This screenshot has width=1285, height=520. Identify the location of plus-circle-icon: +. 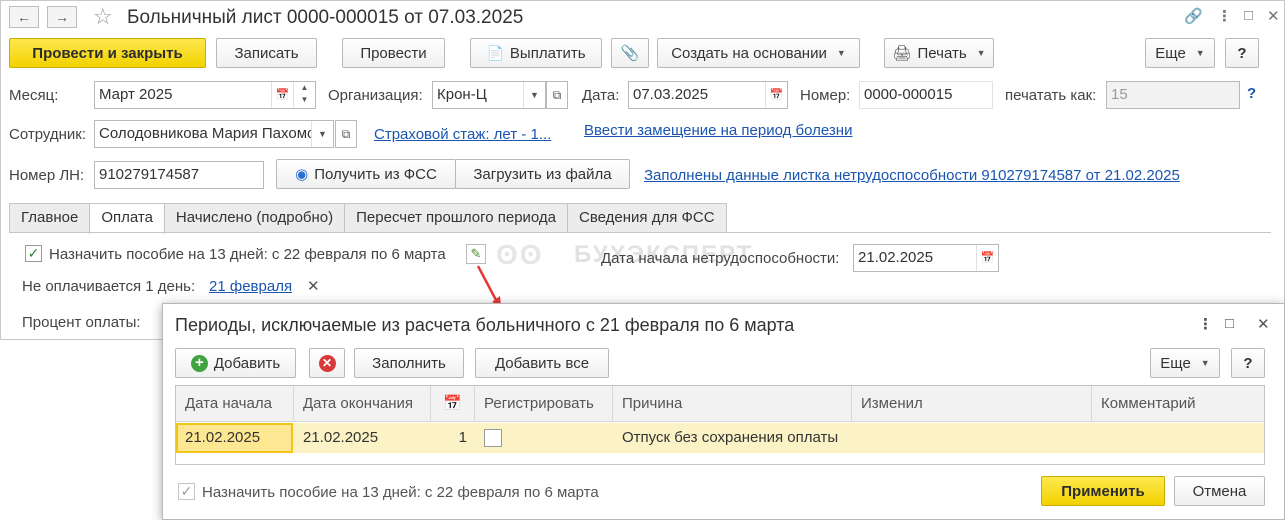
(199, 363).